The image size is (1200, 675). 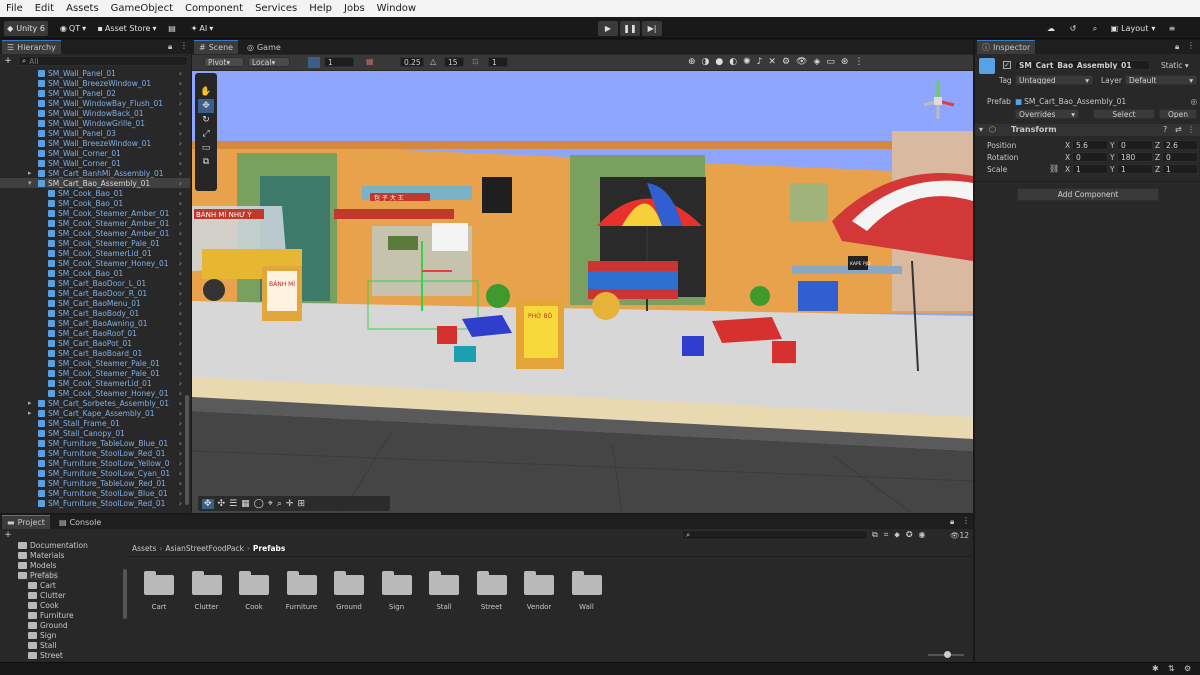 What do you see at coordinates (1175, 65) in the screenshot?
I see `static-toggle: Static ▾` at bounding box center [1175, 65].